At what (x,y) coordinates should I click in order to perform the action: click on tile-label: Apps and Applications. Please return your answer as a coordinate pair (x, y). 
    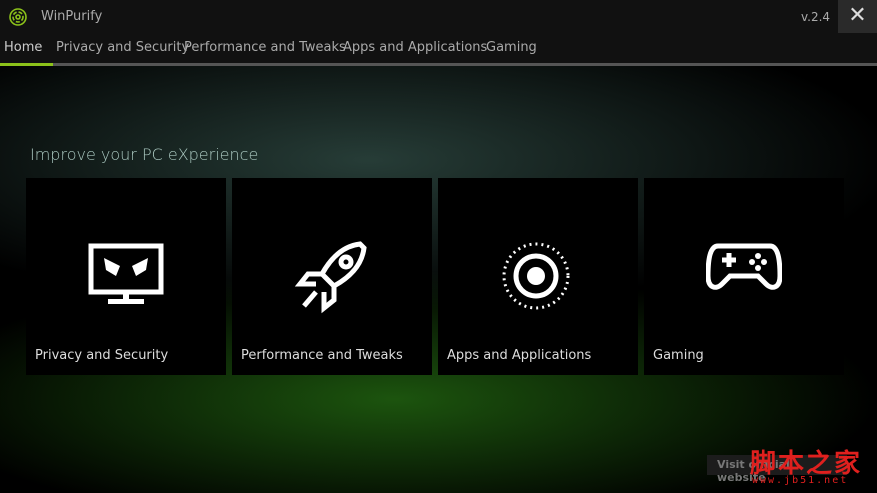
    Looking at the image, I should click on (519, 355).